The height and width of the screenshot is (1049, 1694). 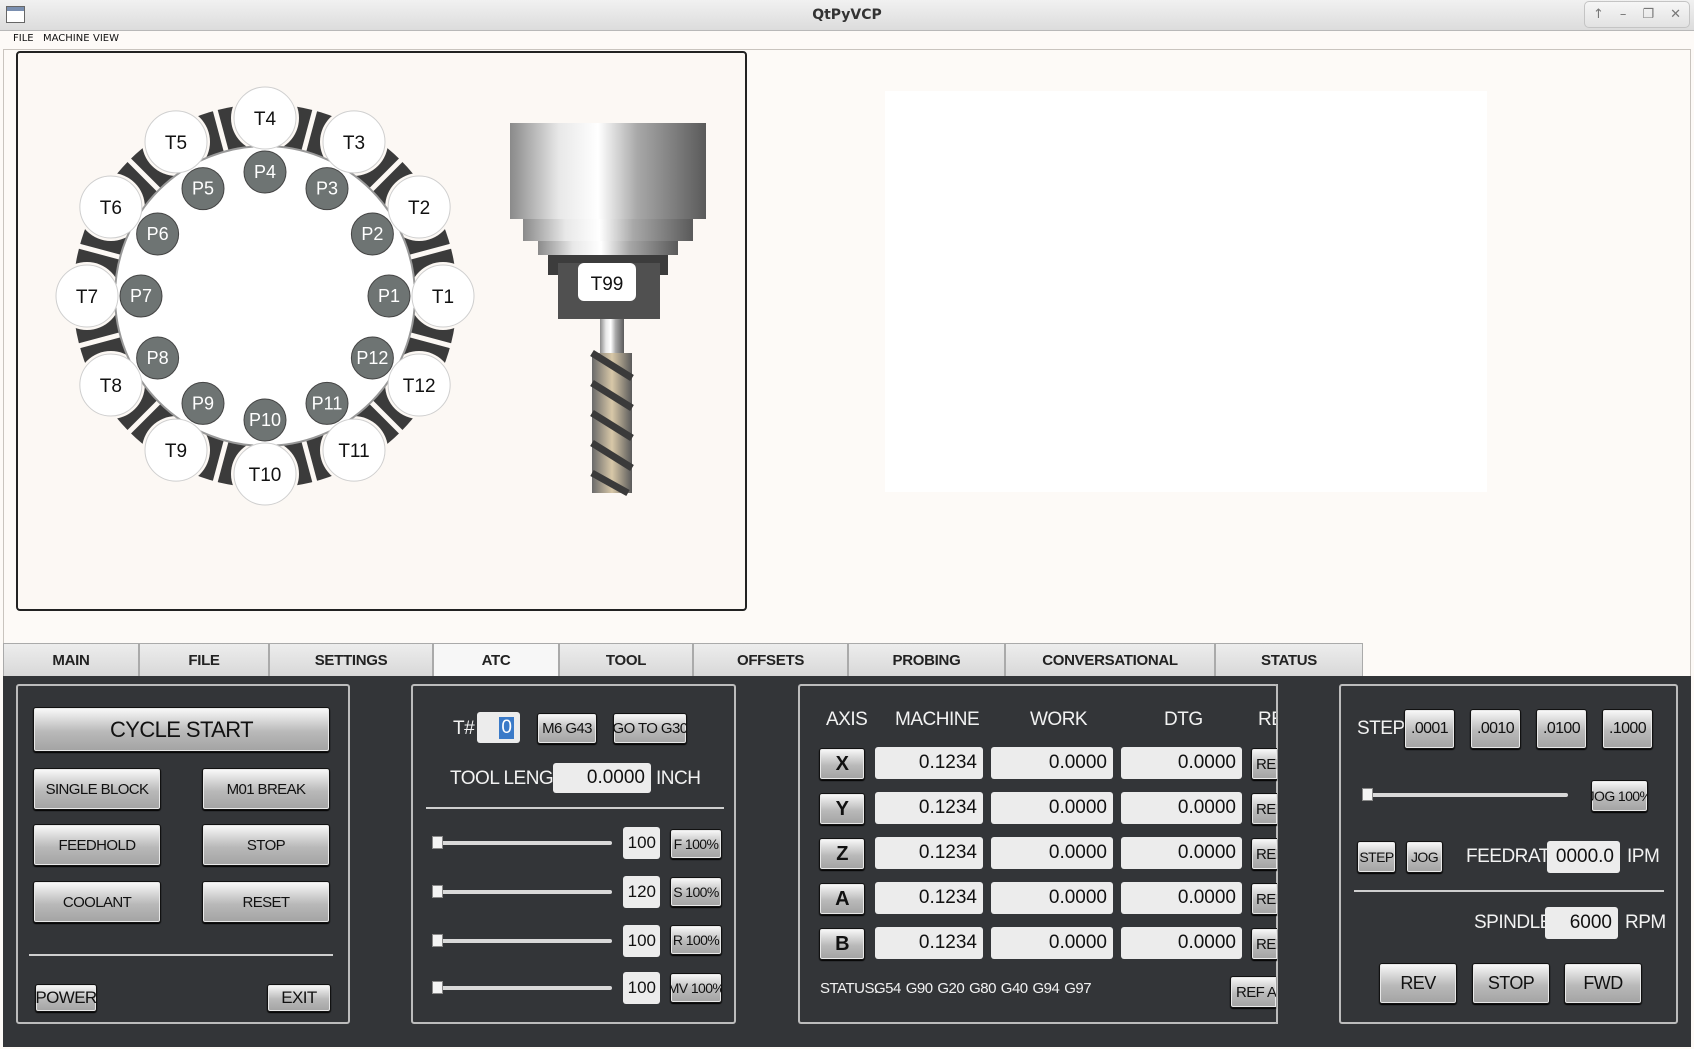 I want to click on jog-mode-button: JOG, so click(x=1424, y=857).